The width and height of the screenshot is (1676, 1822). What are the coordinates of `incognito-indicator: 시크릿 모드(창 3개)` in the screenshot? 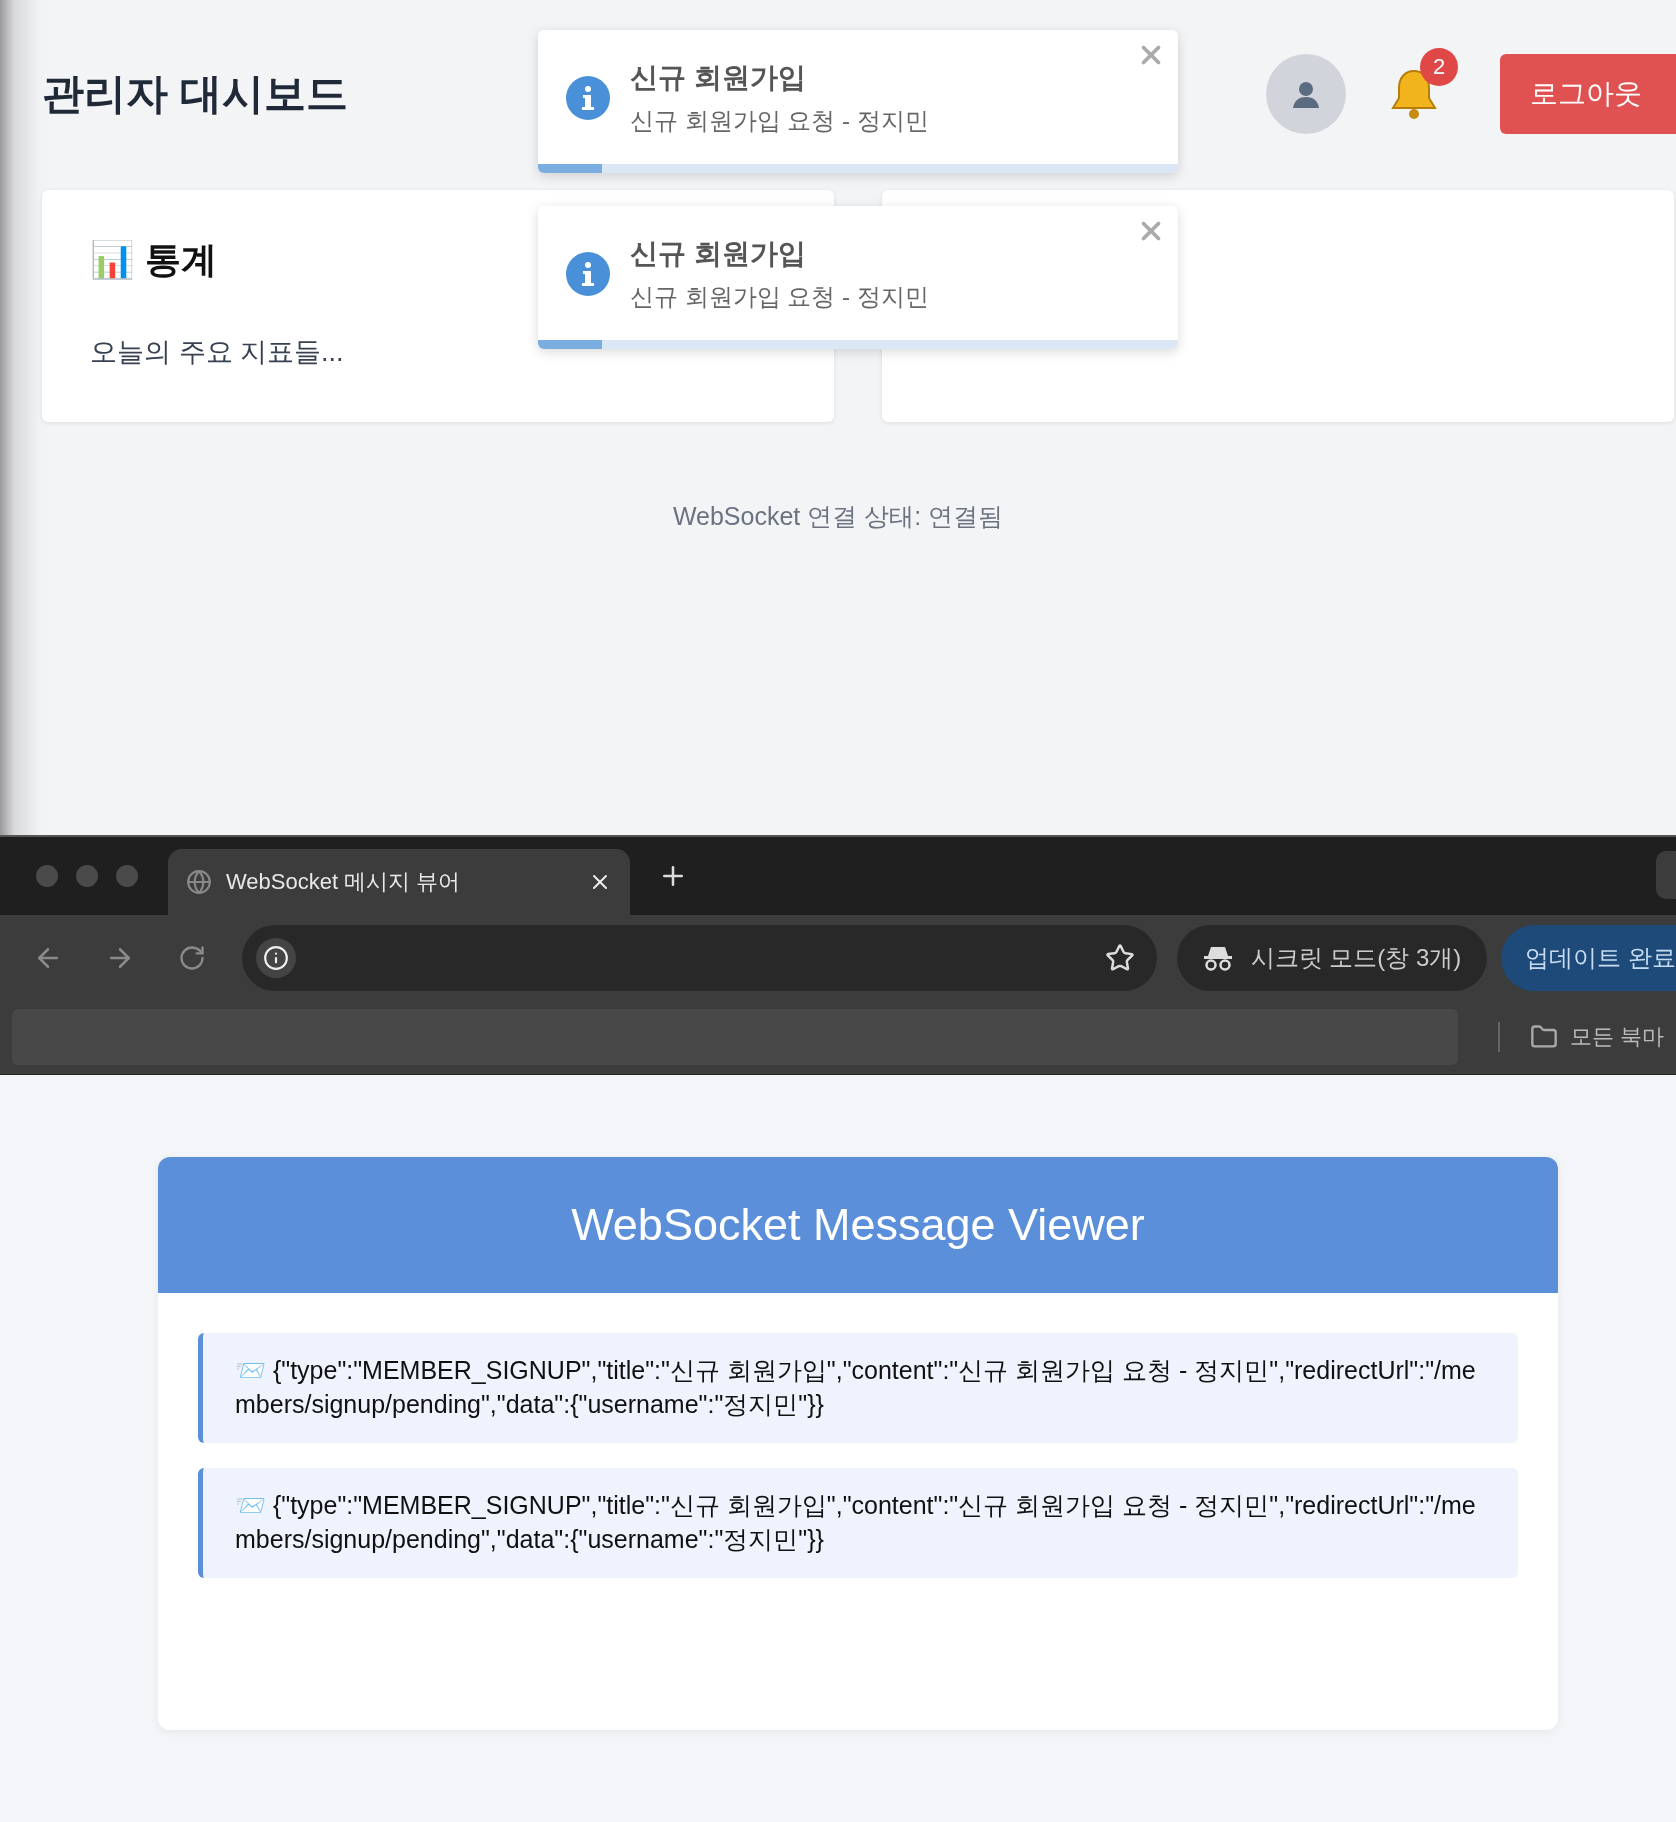 It's located at (1332, 957).